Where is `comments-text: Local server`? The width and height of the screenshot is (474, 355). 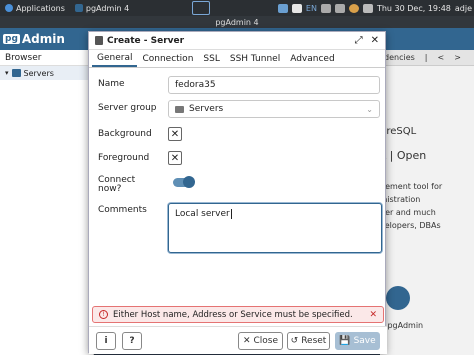
comments-text: Local server is located at coordinates (202, 214).